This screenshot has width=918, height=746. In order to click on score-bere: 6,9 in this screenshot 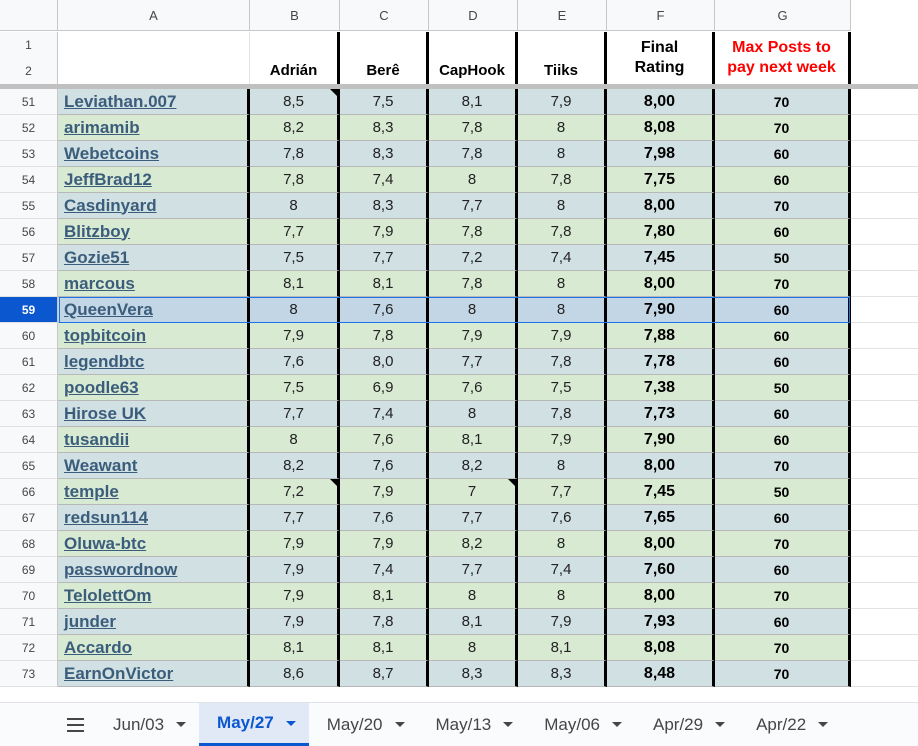, I will do `click(384, 388)`.